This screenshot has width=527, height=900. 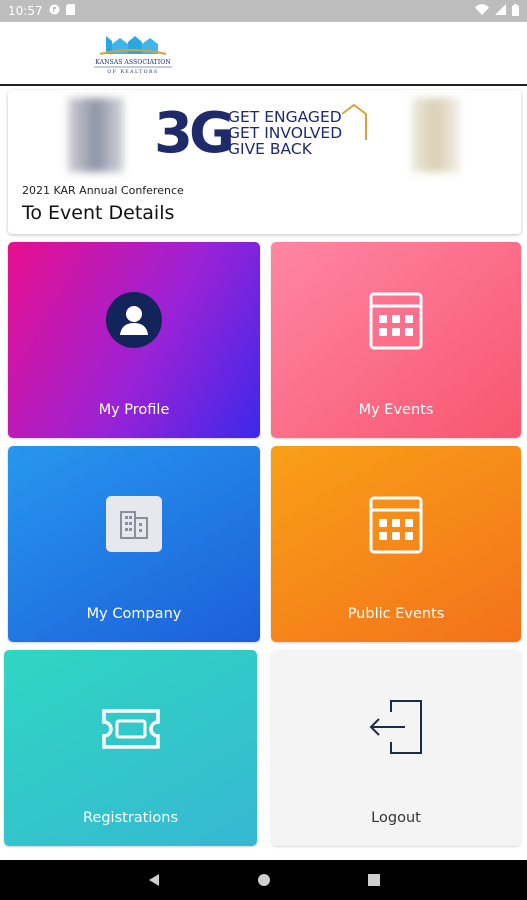 What do you see at coordinates (270, 149) in the screenshot?
I see `tagline-3: GIVE BACK` at bounding box center [270, 149].